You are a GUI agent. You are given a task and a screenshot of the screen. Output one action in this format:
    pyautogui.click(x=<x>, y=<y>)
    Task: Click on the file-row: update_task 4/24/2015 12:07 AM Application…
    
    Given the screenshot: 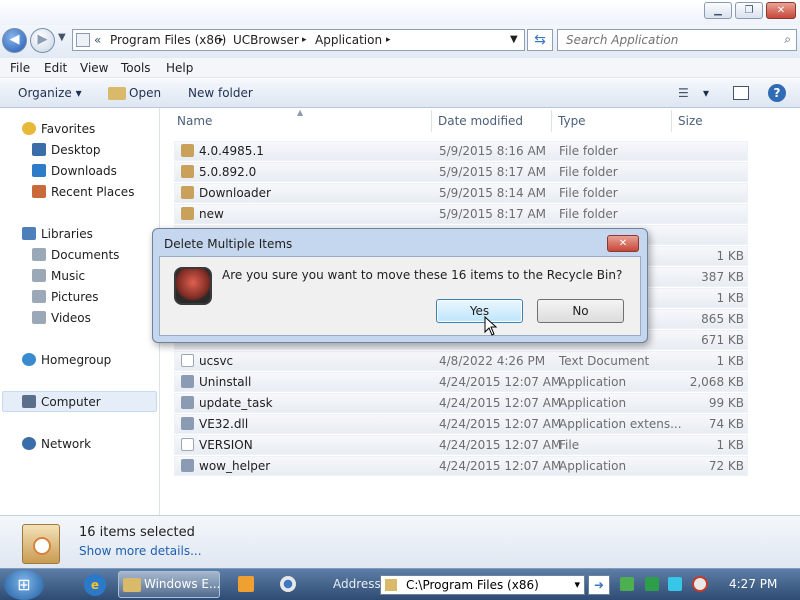 What is the action you would take?
    pyautogui.click(x=461, y=403)
    